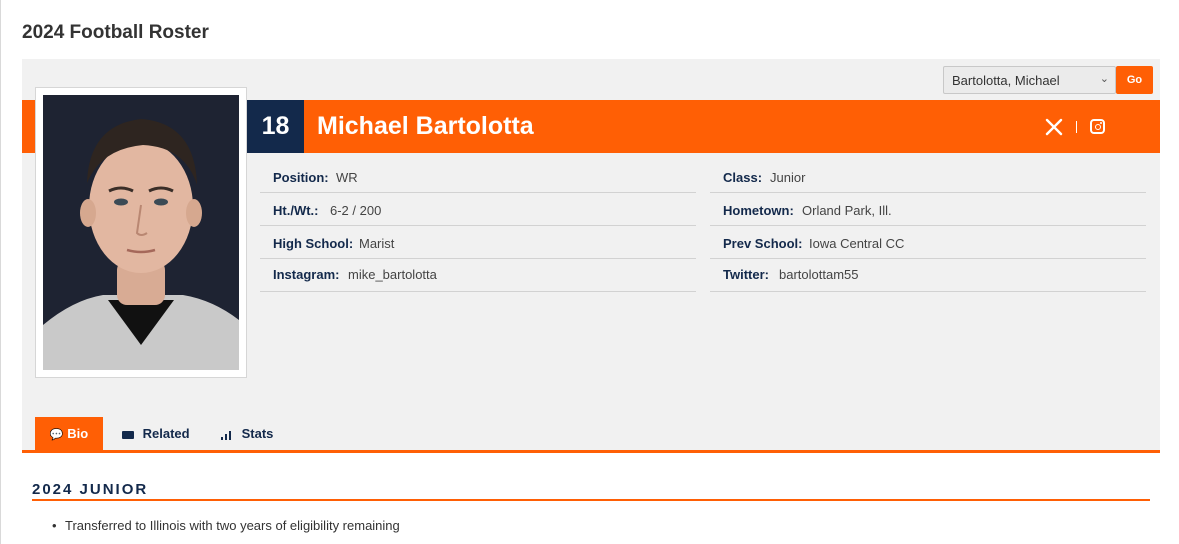 The height and width of the screenshot is (544, 1179). I want to click on tab-stats: Stats, so click(247, 434).